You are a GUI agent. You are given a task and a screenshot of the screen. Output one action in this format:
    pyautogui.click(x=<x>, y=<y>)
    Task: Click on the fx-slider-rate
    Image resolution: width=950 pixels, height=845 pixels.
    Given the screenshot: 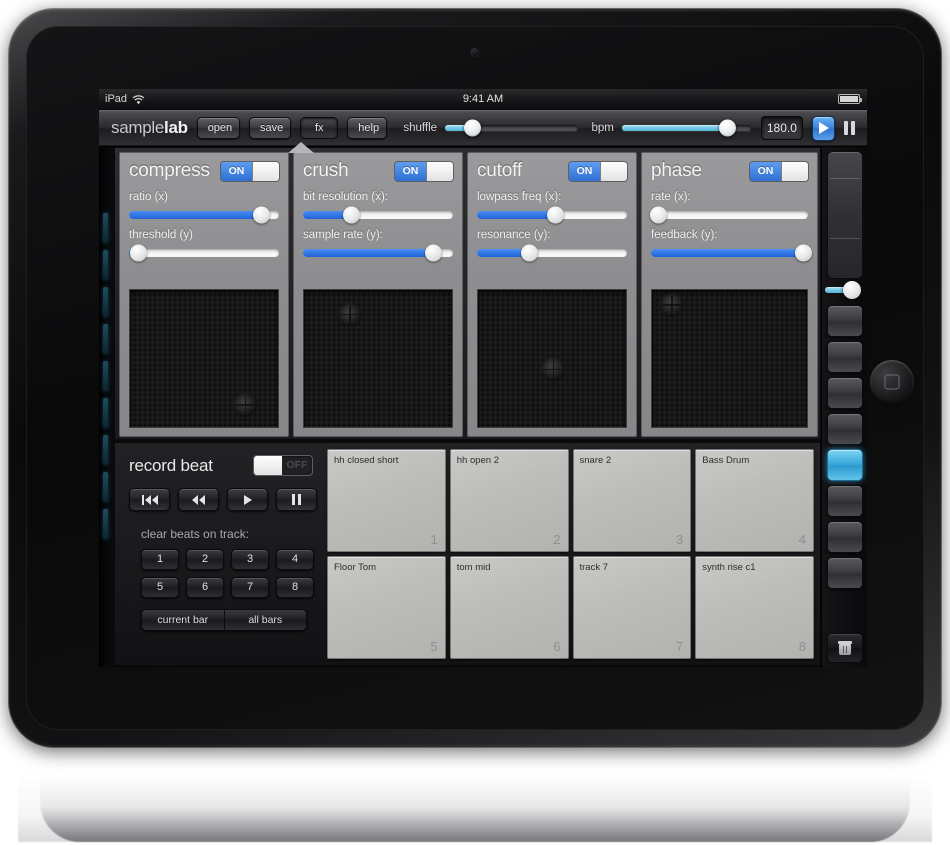 What is the action you would take?
    pyautogui.click(x=729, y=215)
    